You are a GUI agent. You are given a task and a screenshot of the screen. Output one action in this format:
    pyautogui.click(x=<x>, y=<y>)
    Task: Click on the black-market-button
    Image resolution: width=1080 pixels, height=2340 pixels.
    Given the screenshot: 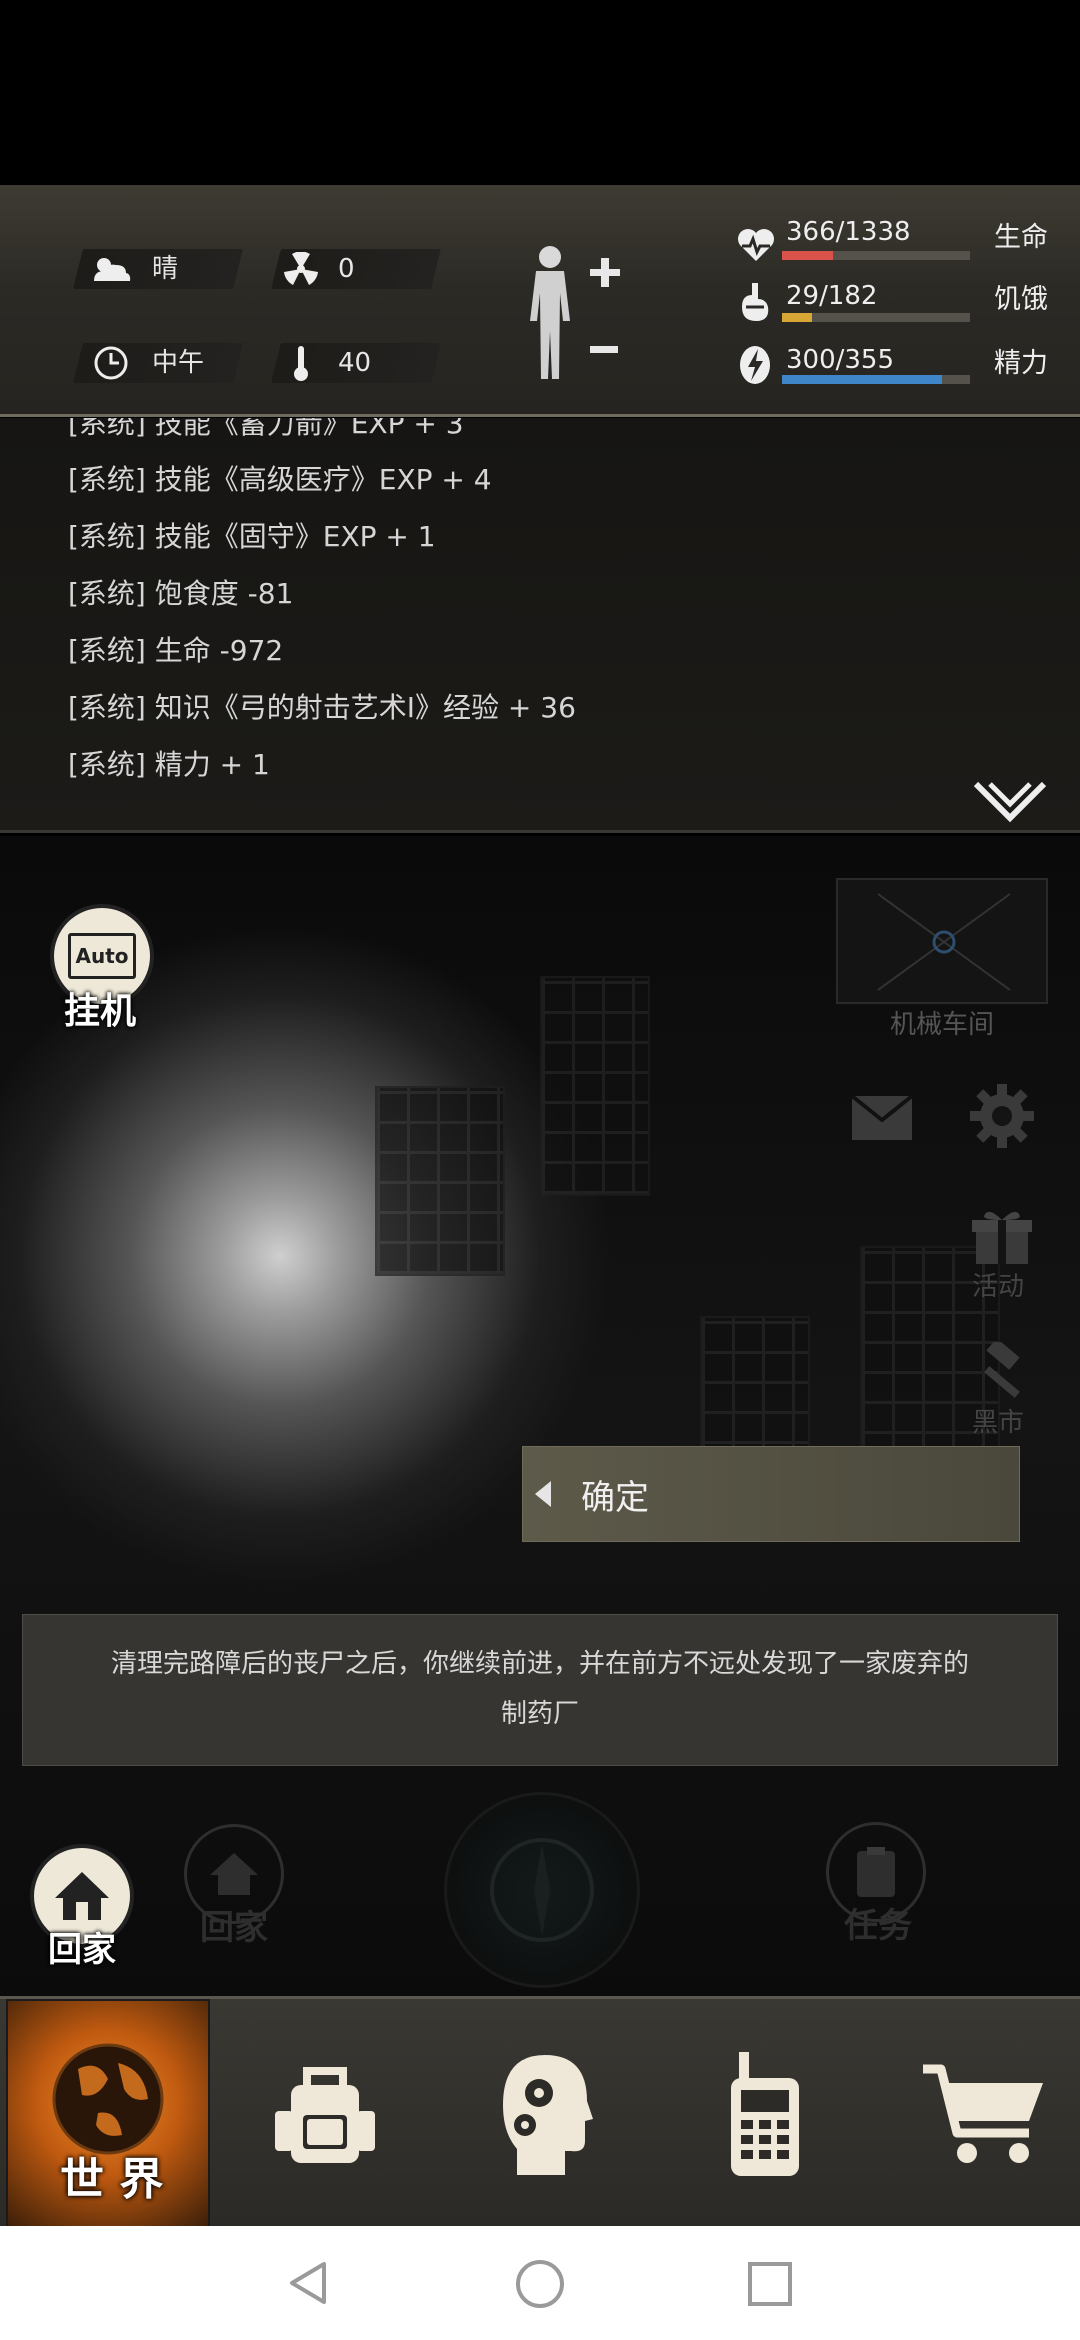 What is the action you would take?
    pyautogui.click(x=1002, y=1370)
    